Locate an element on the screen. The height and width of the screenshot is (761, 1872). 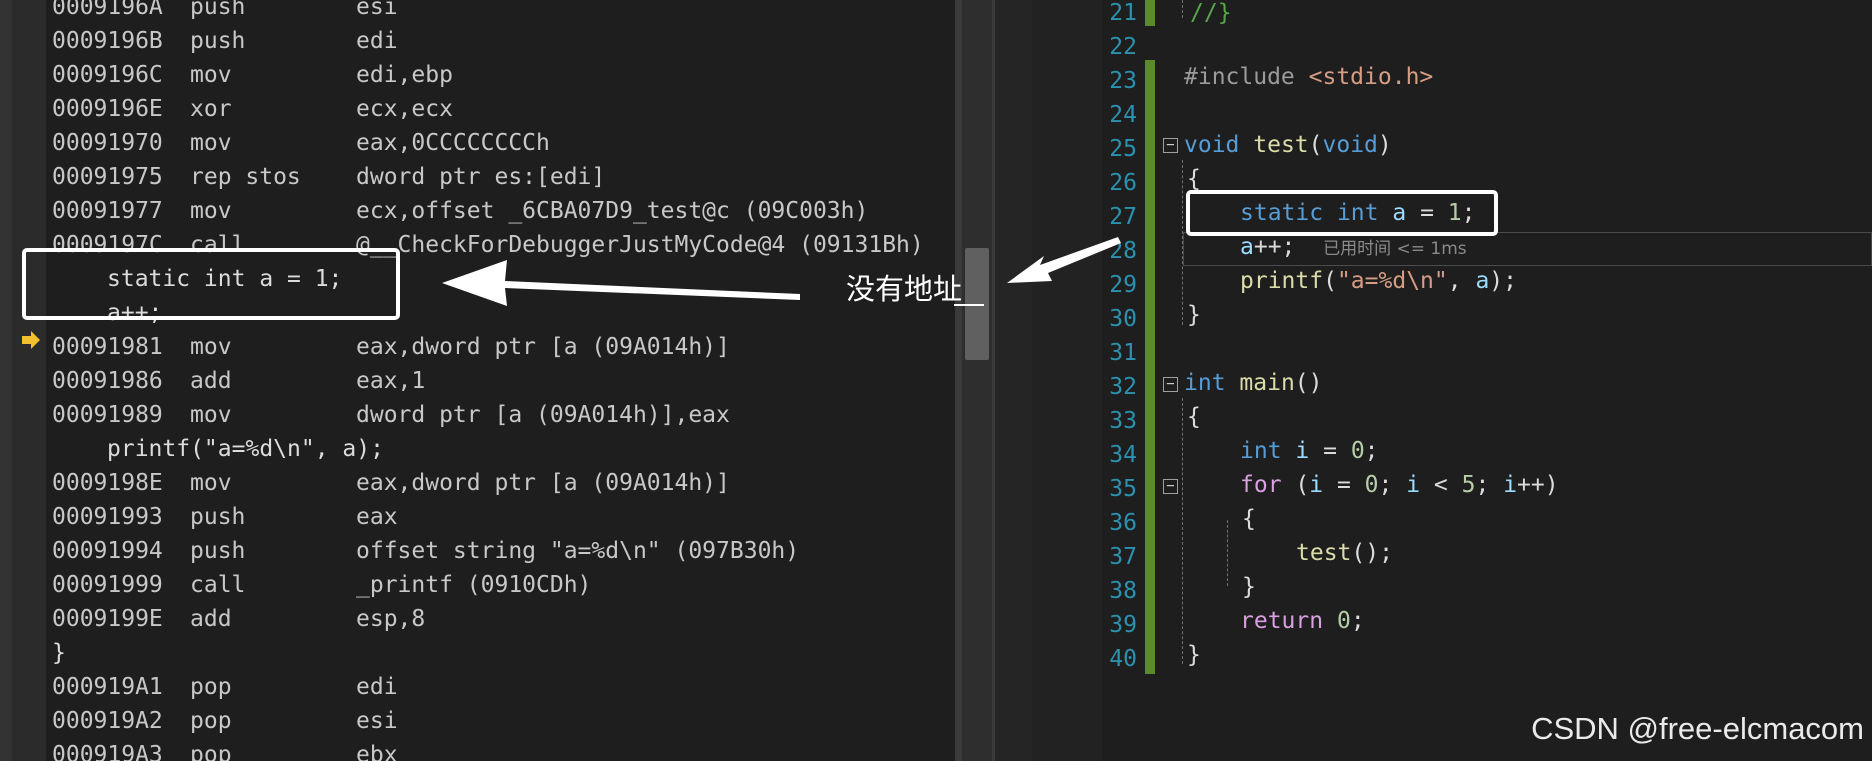
arrow-to-disassembly-icon is located at coordinates (621, 283).